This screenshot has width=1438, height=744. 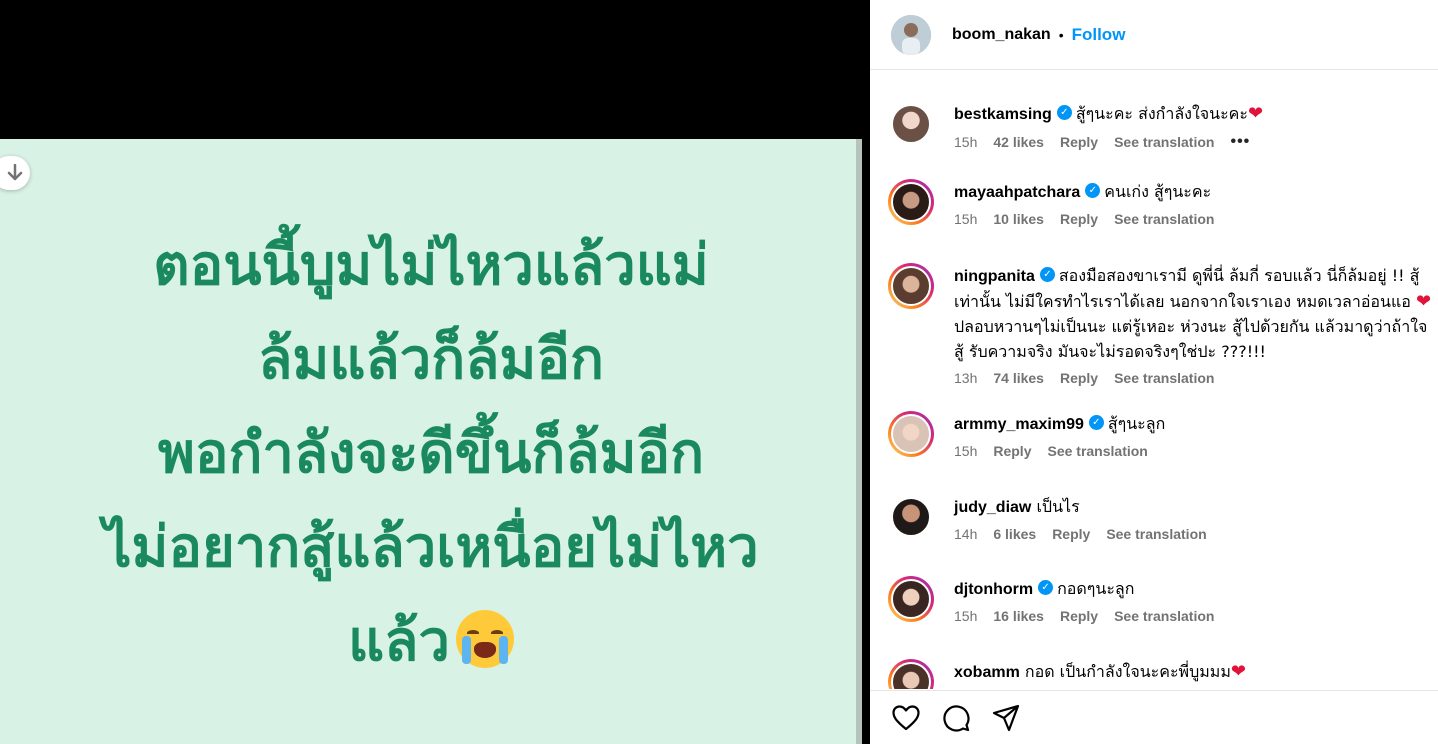 What do you see at coordinates (1018, 616) in the screenshot?
I see `comment-likes: 16 likes` at bounding box center [1018, 616].